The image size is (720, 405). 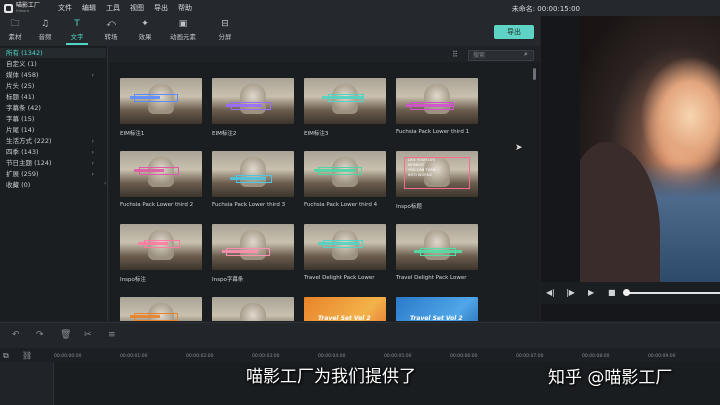 I want to click on timeline-tick: 00:00:02:00, so click(x=200, y=356).